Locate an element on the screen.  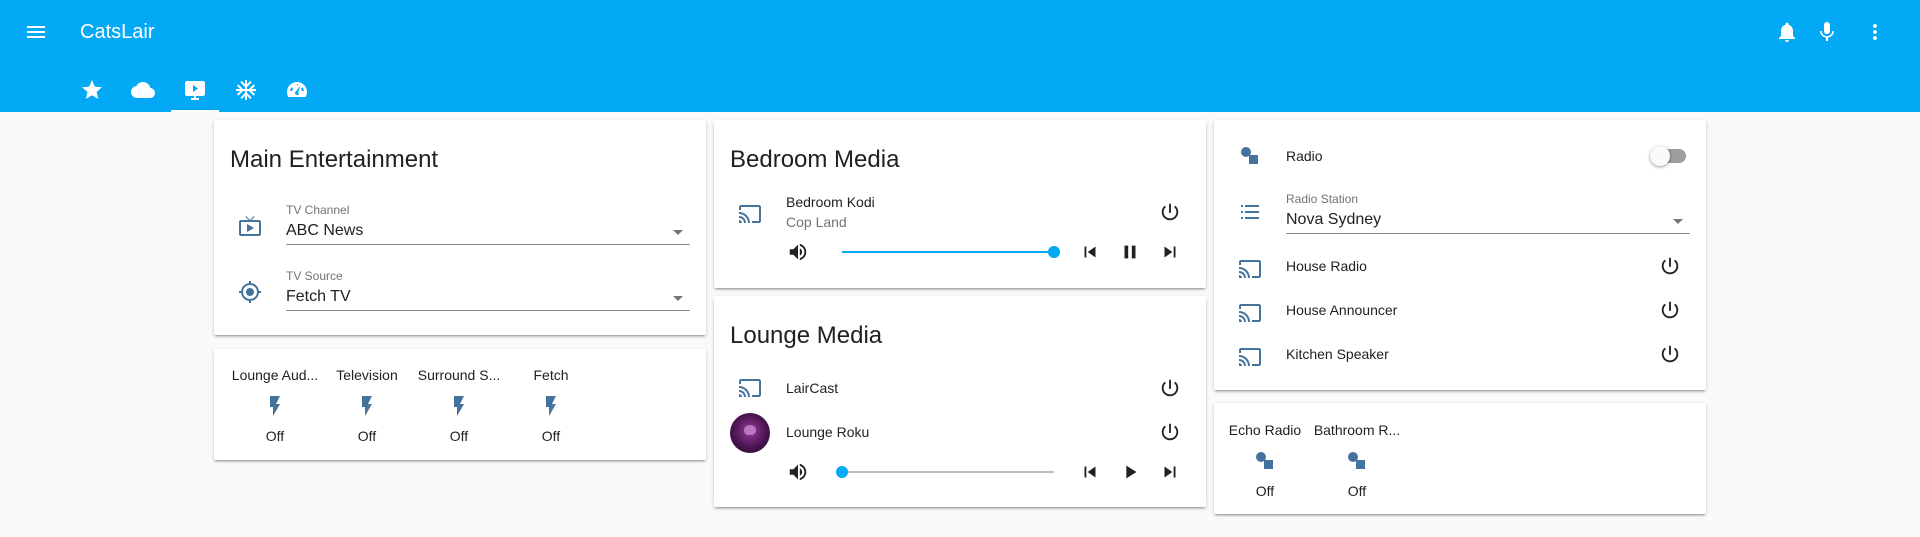
glance-item: Echo Radio Off is located at coordinates (1265, 460).